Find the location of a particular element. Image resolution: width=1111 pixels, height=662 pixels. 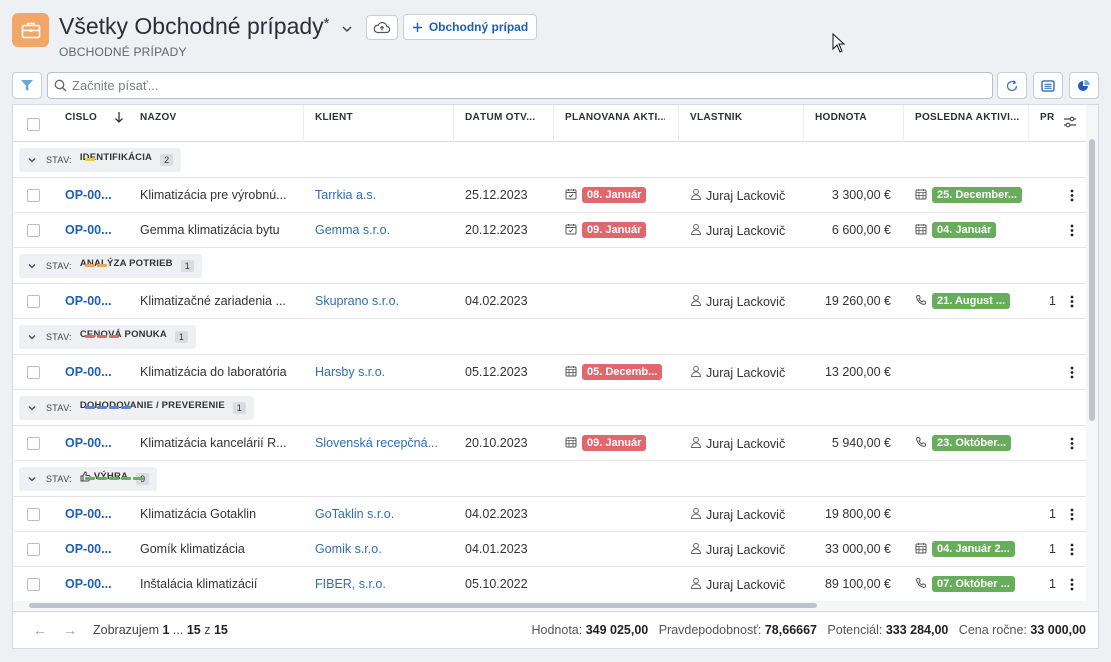

add-deal-button: Obchodný prípad is located at coordinates (470, 27).